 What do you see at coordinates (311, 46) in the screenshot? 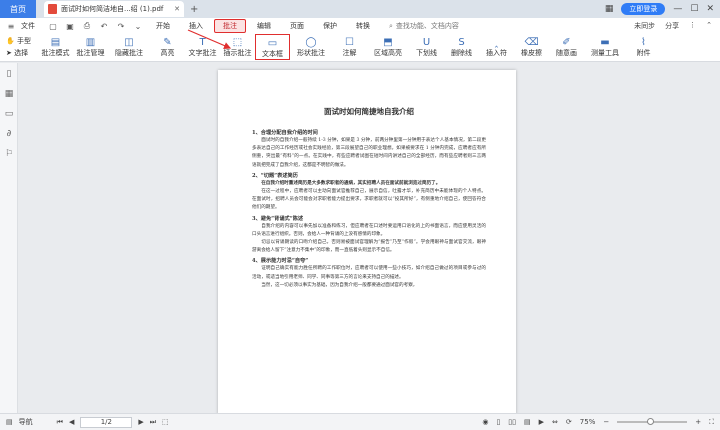
I see `shape-annotation-button: ◯ 形状批注` at bounding box center [311, 46].